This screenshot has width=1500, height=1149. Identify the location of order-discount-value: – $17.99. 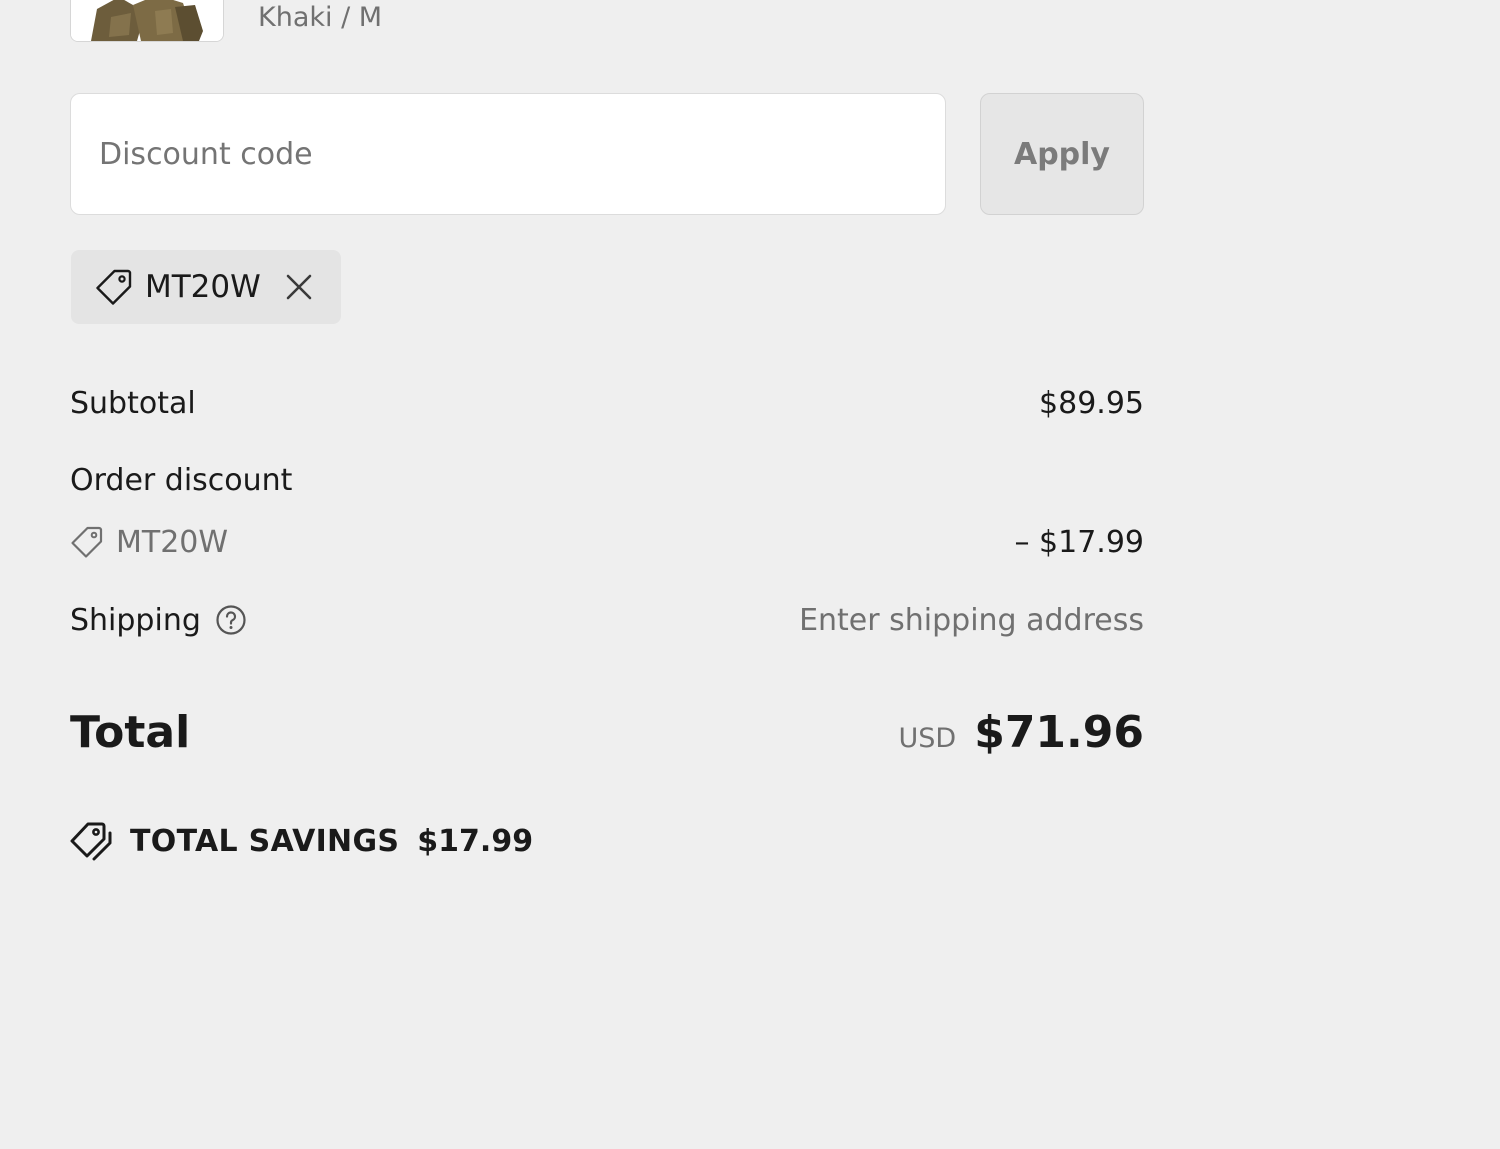
(1079, 542).